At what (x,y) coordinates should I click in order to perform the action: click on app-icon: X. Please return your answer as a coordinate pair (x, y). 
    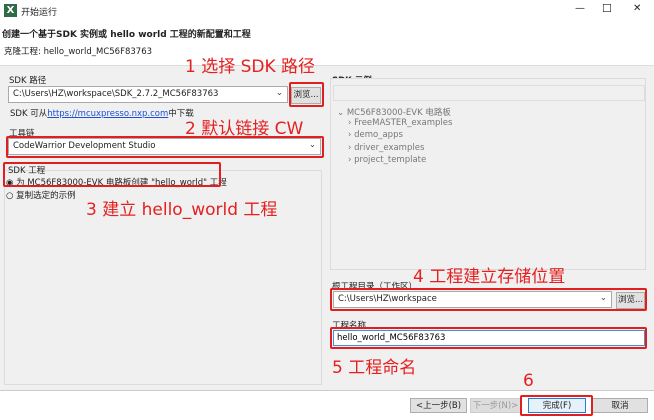
    Looking at the image, I should click on (10, 10).